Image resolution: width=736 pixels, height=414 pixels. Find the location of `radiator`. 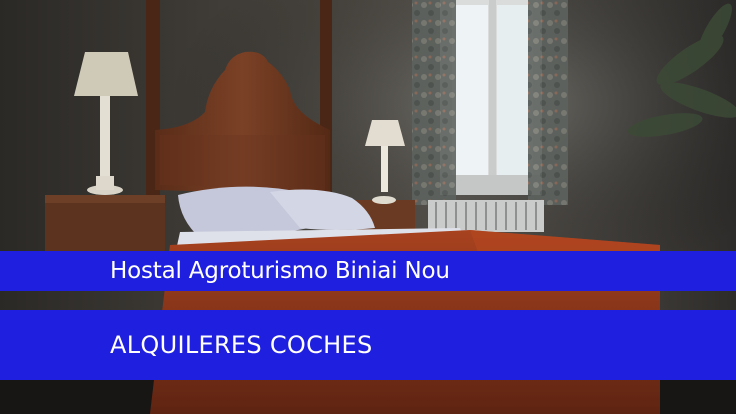

radiator is located at coordinates (486, 216).